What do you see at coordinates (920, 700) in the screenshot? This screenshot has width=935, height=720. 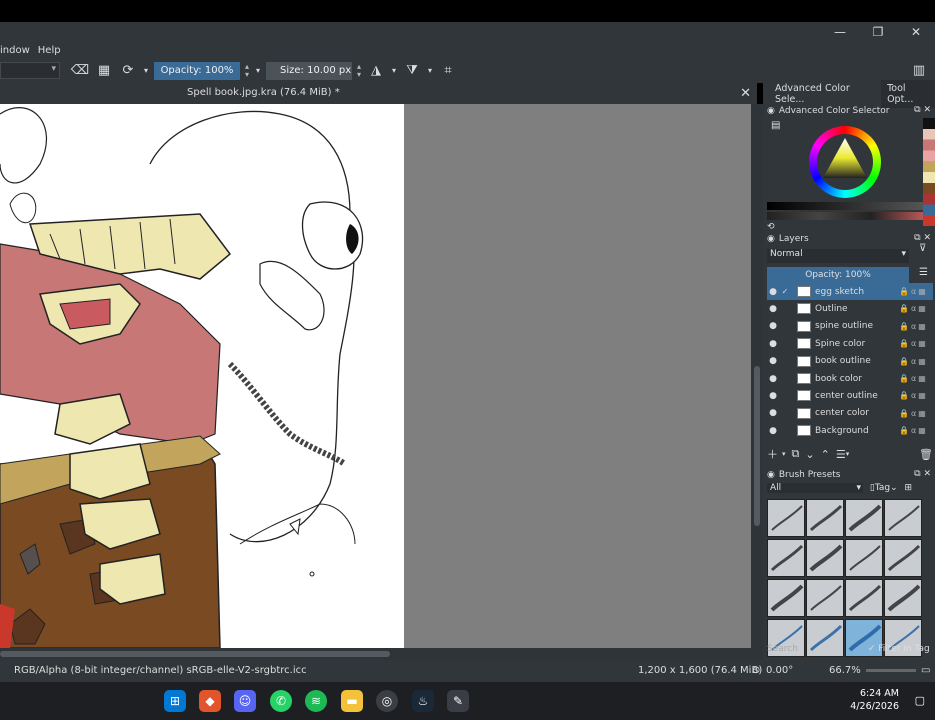 I see `notification-icon: ▢` at bounding box center [920, 700].